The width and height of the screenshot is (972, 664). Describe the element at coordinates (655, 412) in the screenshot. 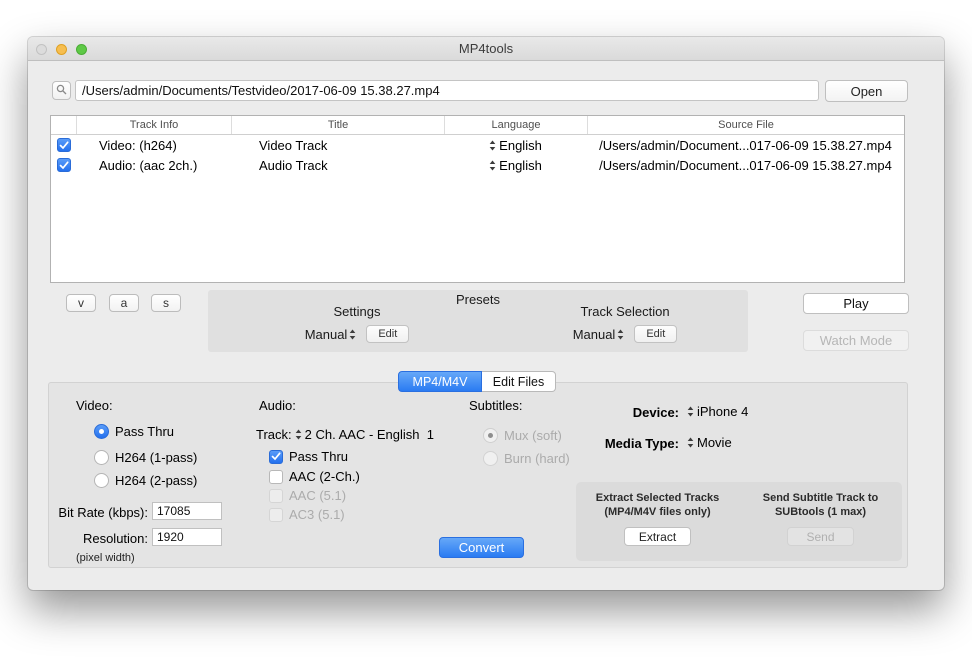

I see `device-label: Device:` at that location.